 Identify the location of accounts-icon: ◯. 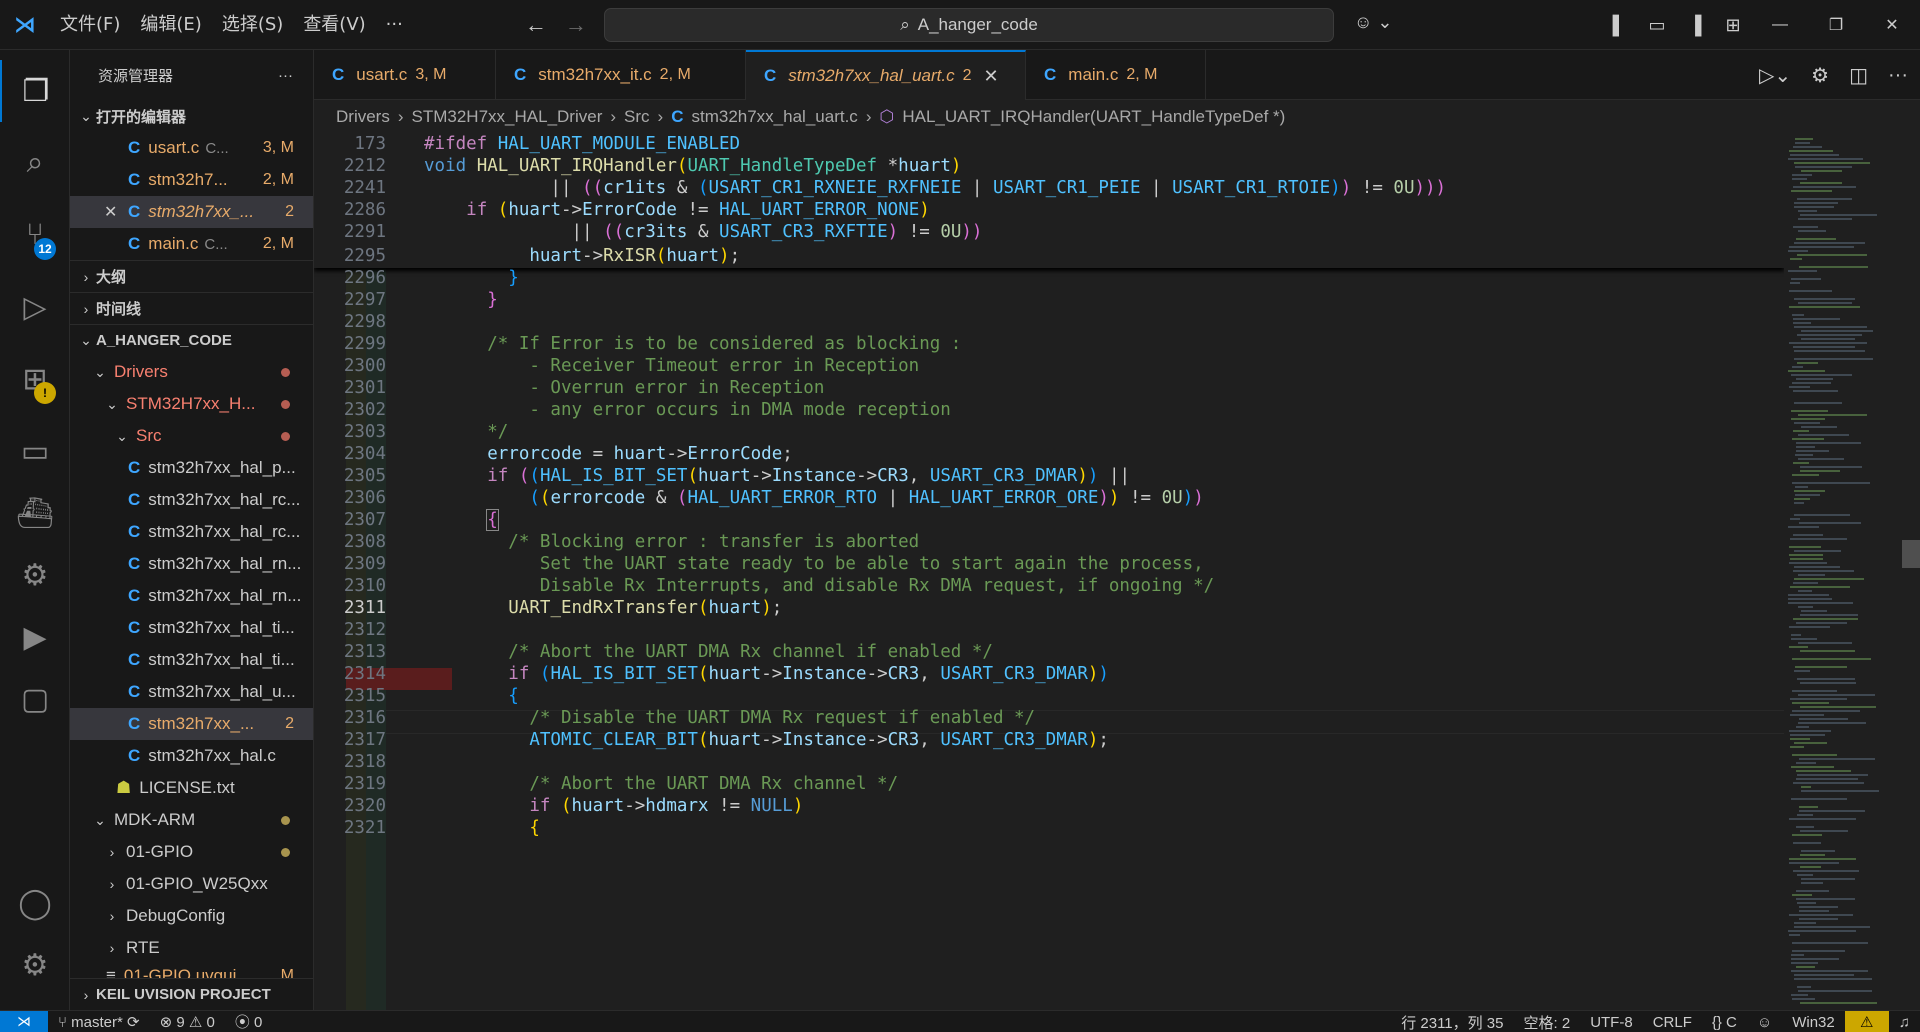
(35, 903).